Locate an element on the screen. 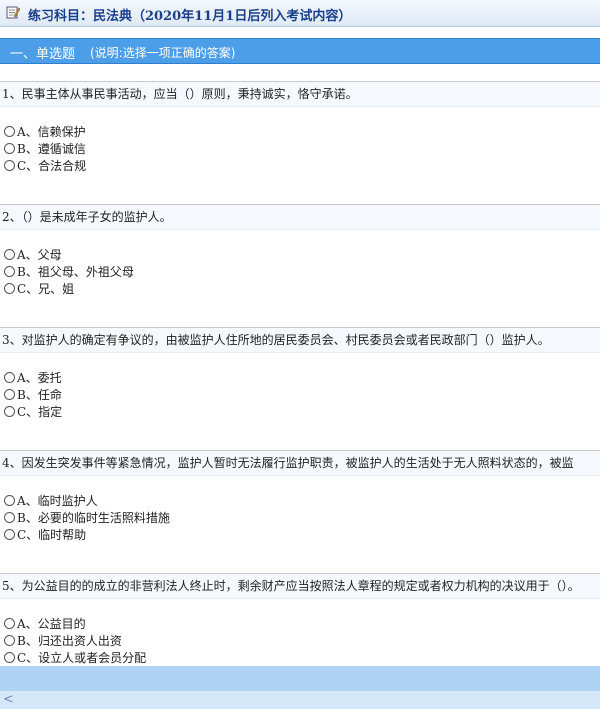 The height and width of the screenshot is (709, 600). option-c: C、合法合规 is located at coordinates (302, 166).